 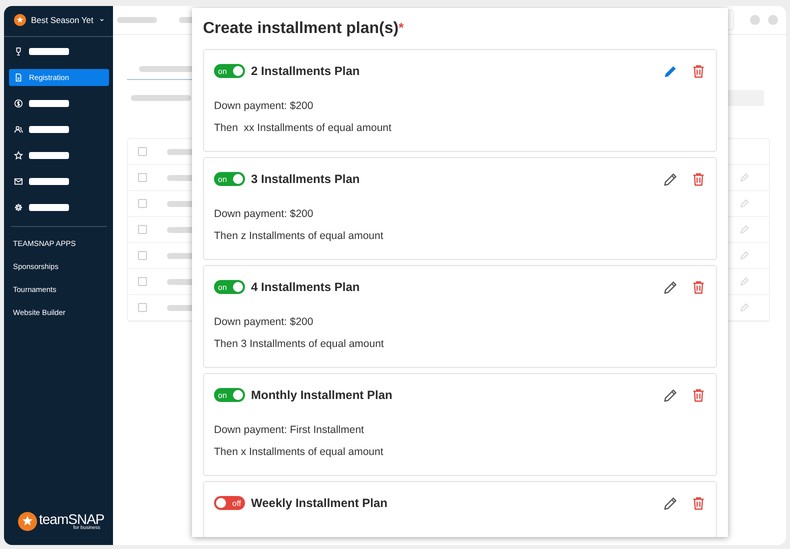 I want to click on plan-title: 2 Installments Plan, so click(x=305, y=71).